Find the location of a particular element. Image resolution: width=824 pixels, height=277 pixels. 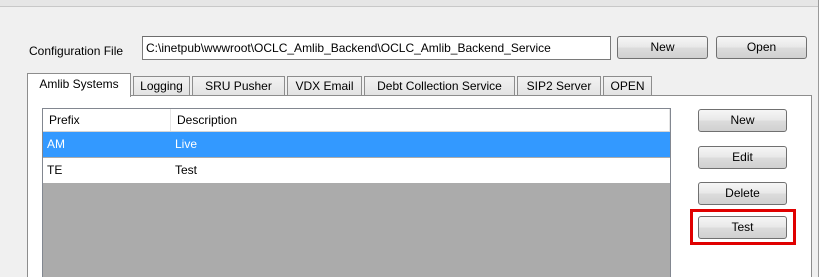

row-prefix: TE is located at coordinates (55, 170).